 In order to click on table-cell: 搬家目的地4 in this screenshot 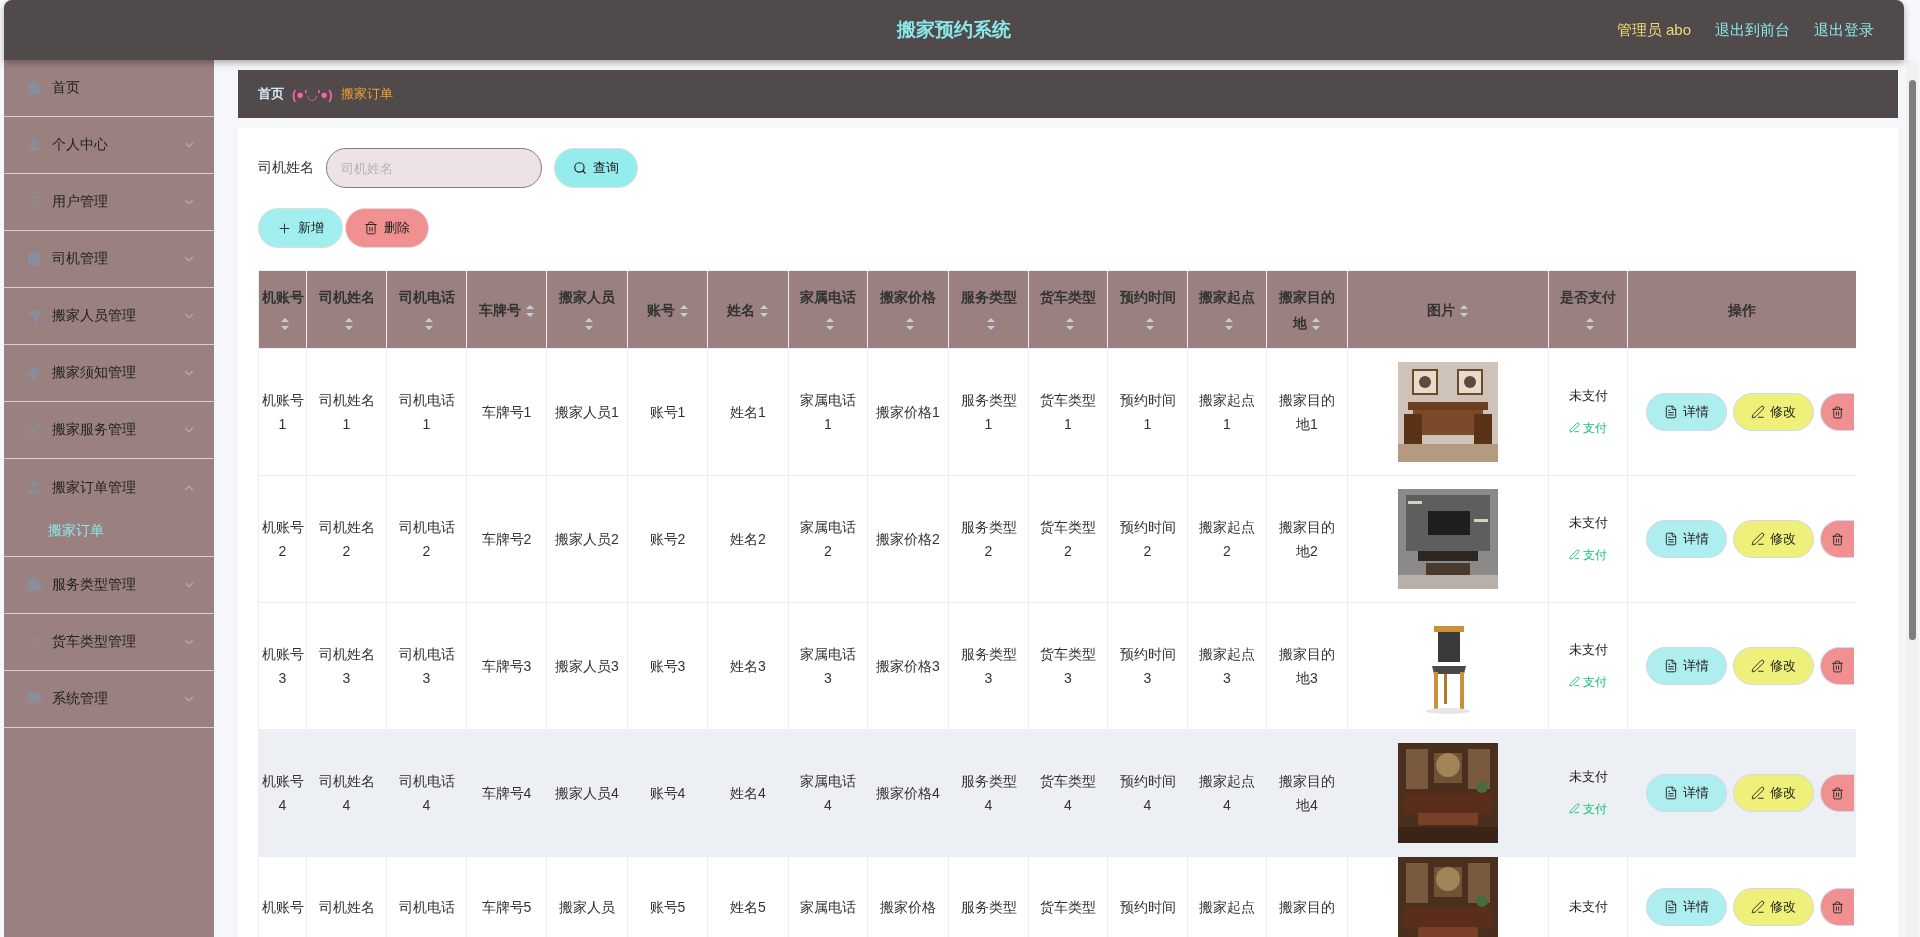, I will do `click(1307, 793)`.